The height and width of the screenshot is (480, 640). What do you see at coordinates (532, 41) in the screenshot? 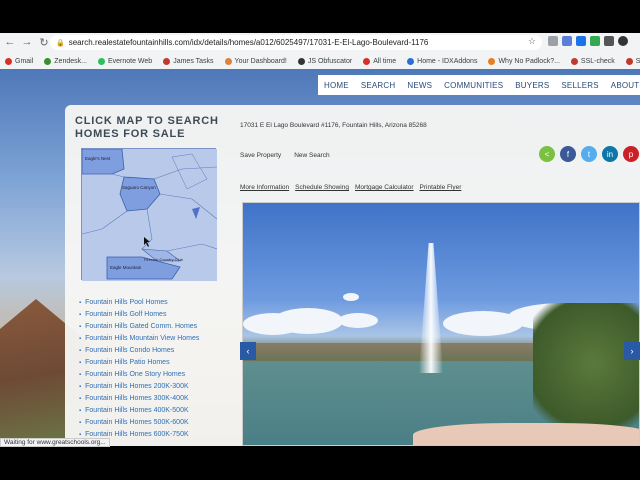
I see `bookmark-star-icon: ☆` at bounding box center [532, 41].